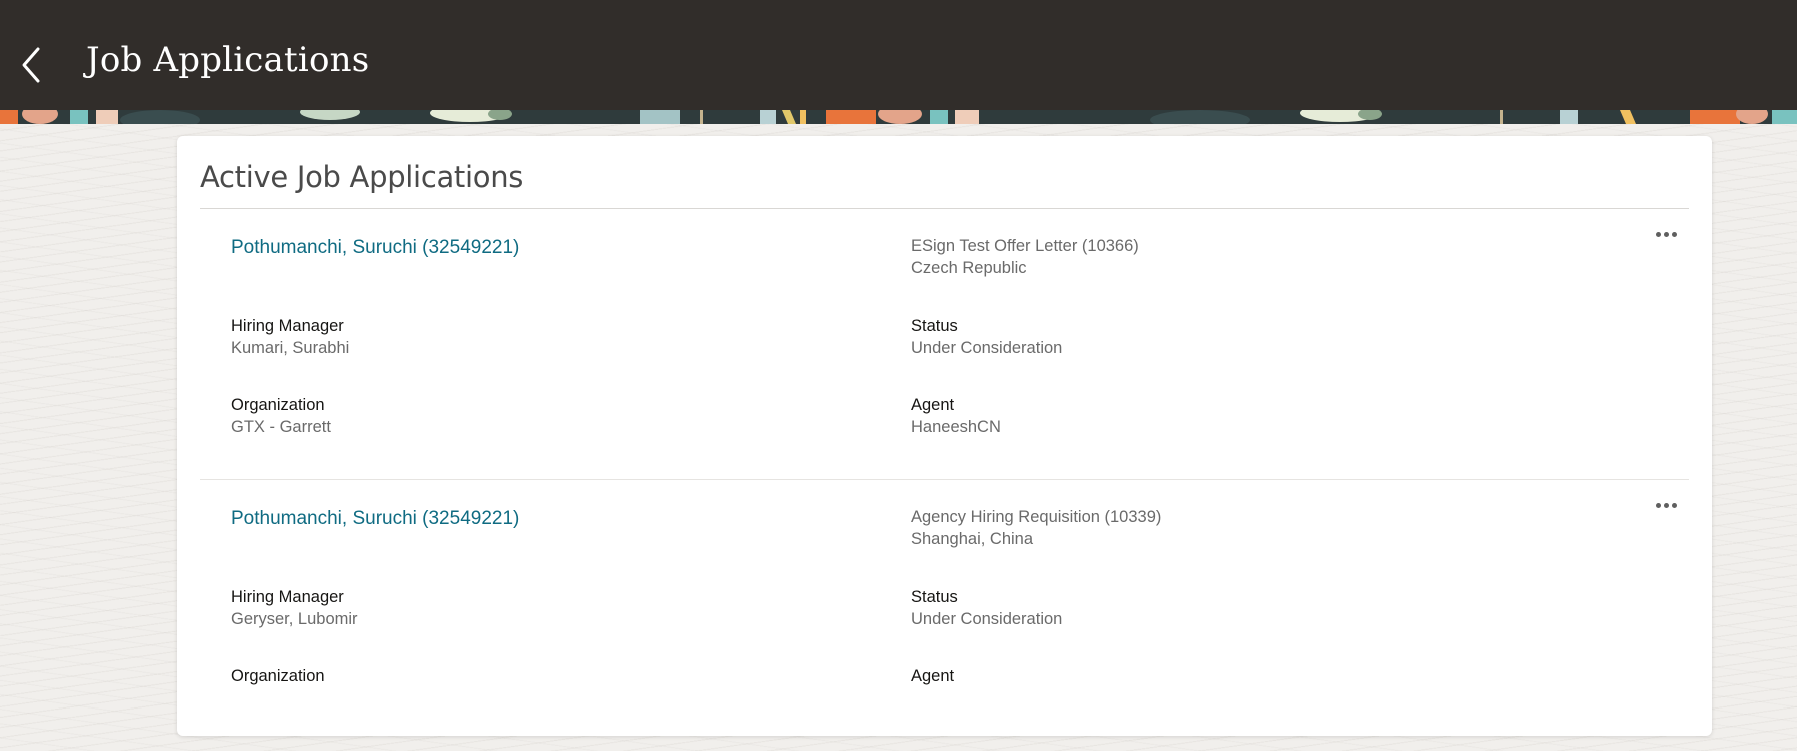  I want to click on requisition-title: Agency Hiring Requisition (10339), so click(1036, 517).